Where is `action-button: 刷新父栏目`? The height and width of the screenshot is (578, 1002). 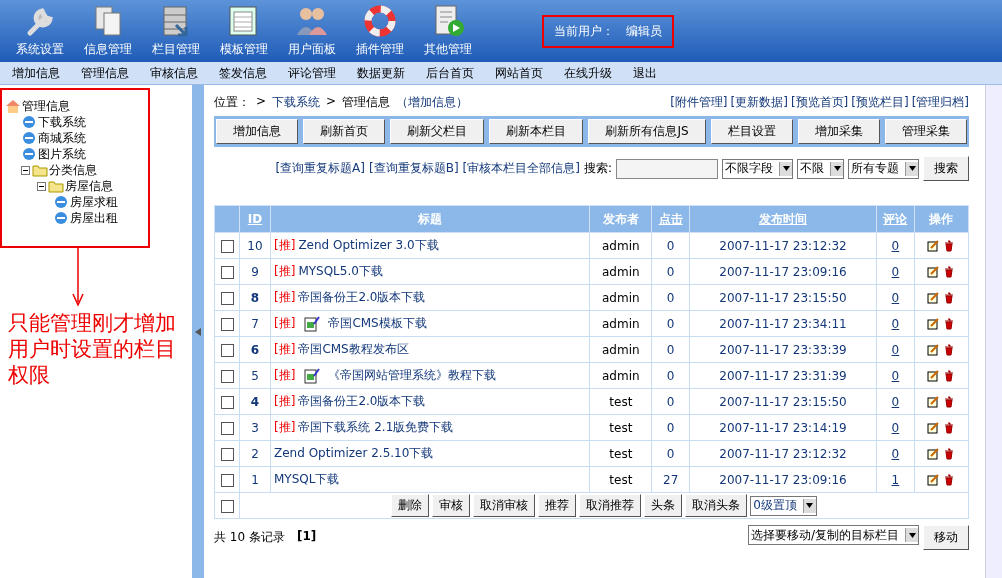 action-button: 刷新父栏目 is located at coordinates (437, 131).